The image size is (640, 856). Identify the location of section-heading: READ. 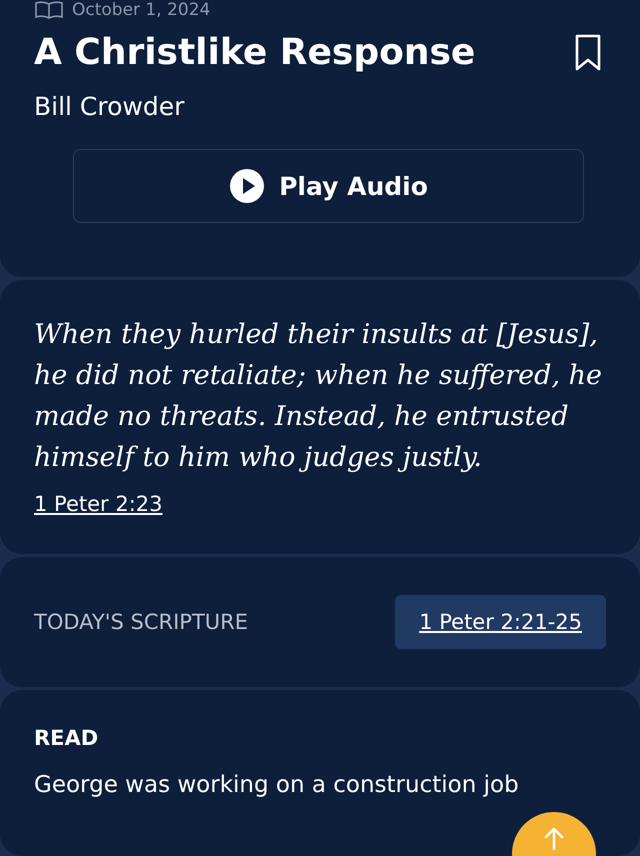
(67, 738).